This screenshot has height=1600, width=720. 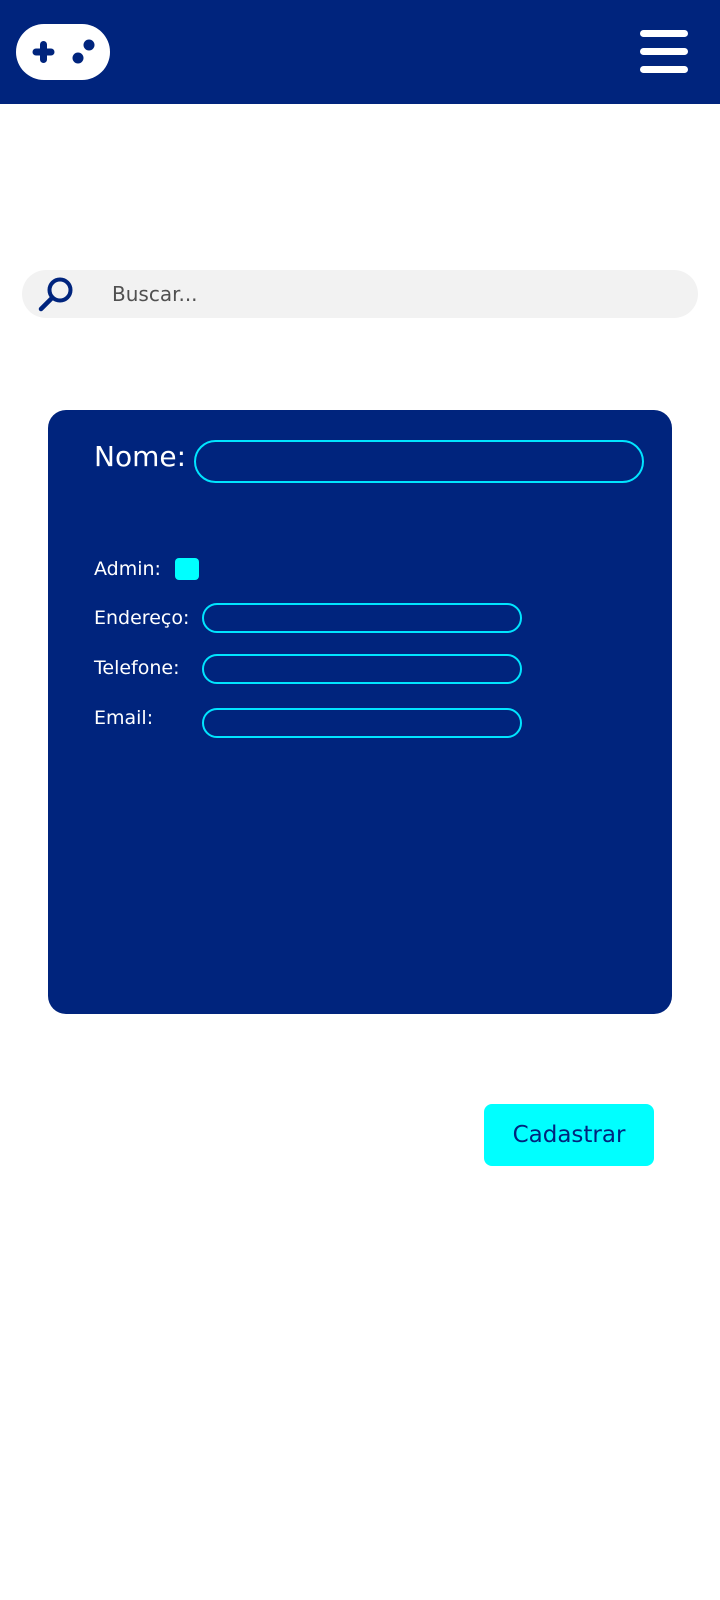 What do you see at coordinates (56, 294) in the screenshot?
I see `search-icon` at bounding box center [56, 294].